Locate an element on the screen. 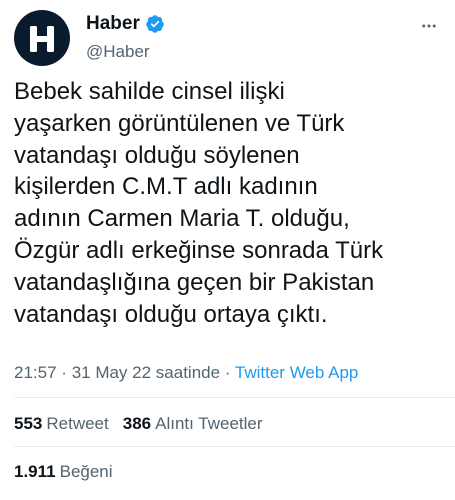  quotes-count: 386 is located at coordinates (137, 423).